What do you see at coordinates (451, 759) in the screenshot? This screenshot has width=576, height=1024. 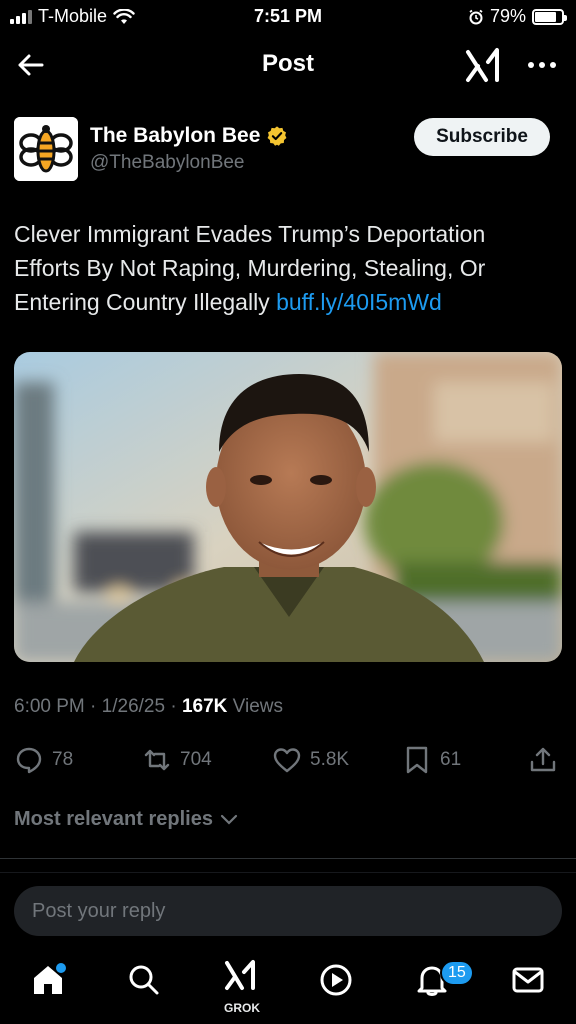 I see `bookmark-count: 61` at bounding box center [451, 759].